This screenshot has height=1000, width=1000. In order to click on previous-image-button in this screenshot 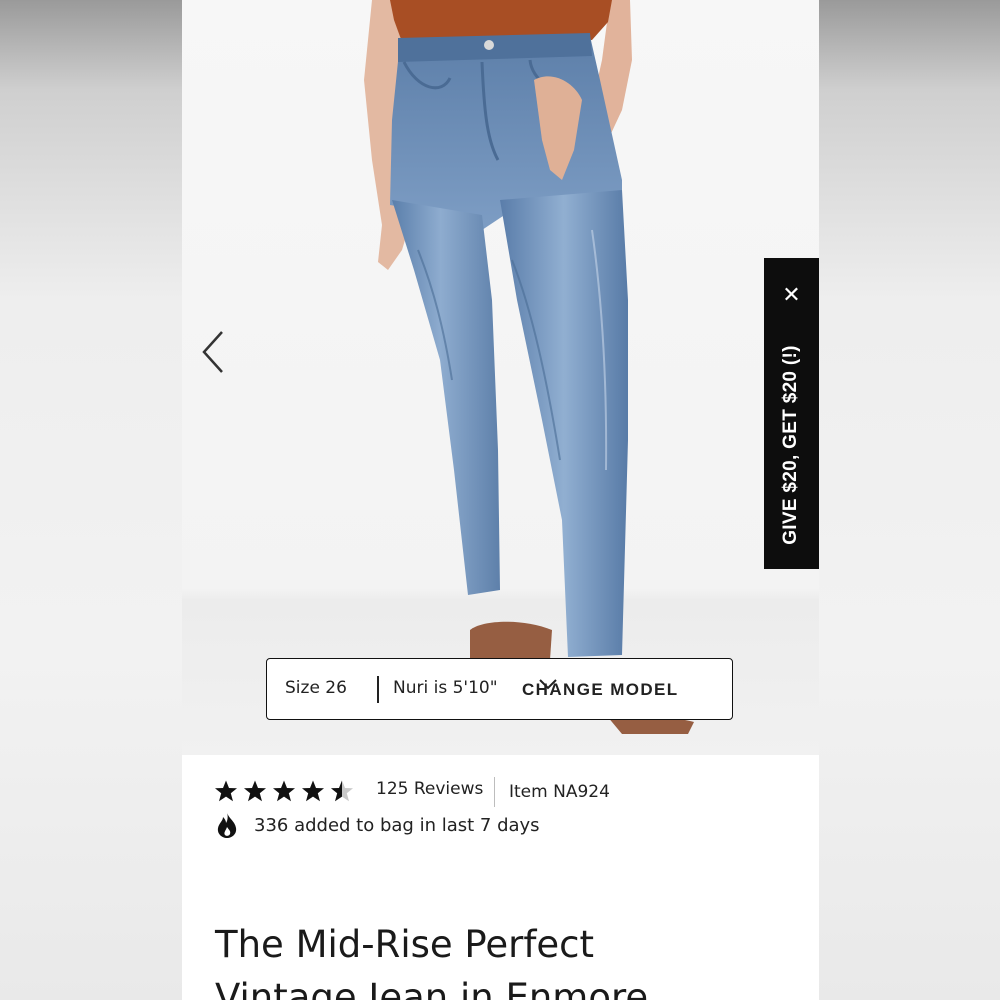, I will do `click(218, 353)`.